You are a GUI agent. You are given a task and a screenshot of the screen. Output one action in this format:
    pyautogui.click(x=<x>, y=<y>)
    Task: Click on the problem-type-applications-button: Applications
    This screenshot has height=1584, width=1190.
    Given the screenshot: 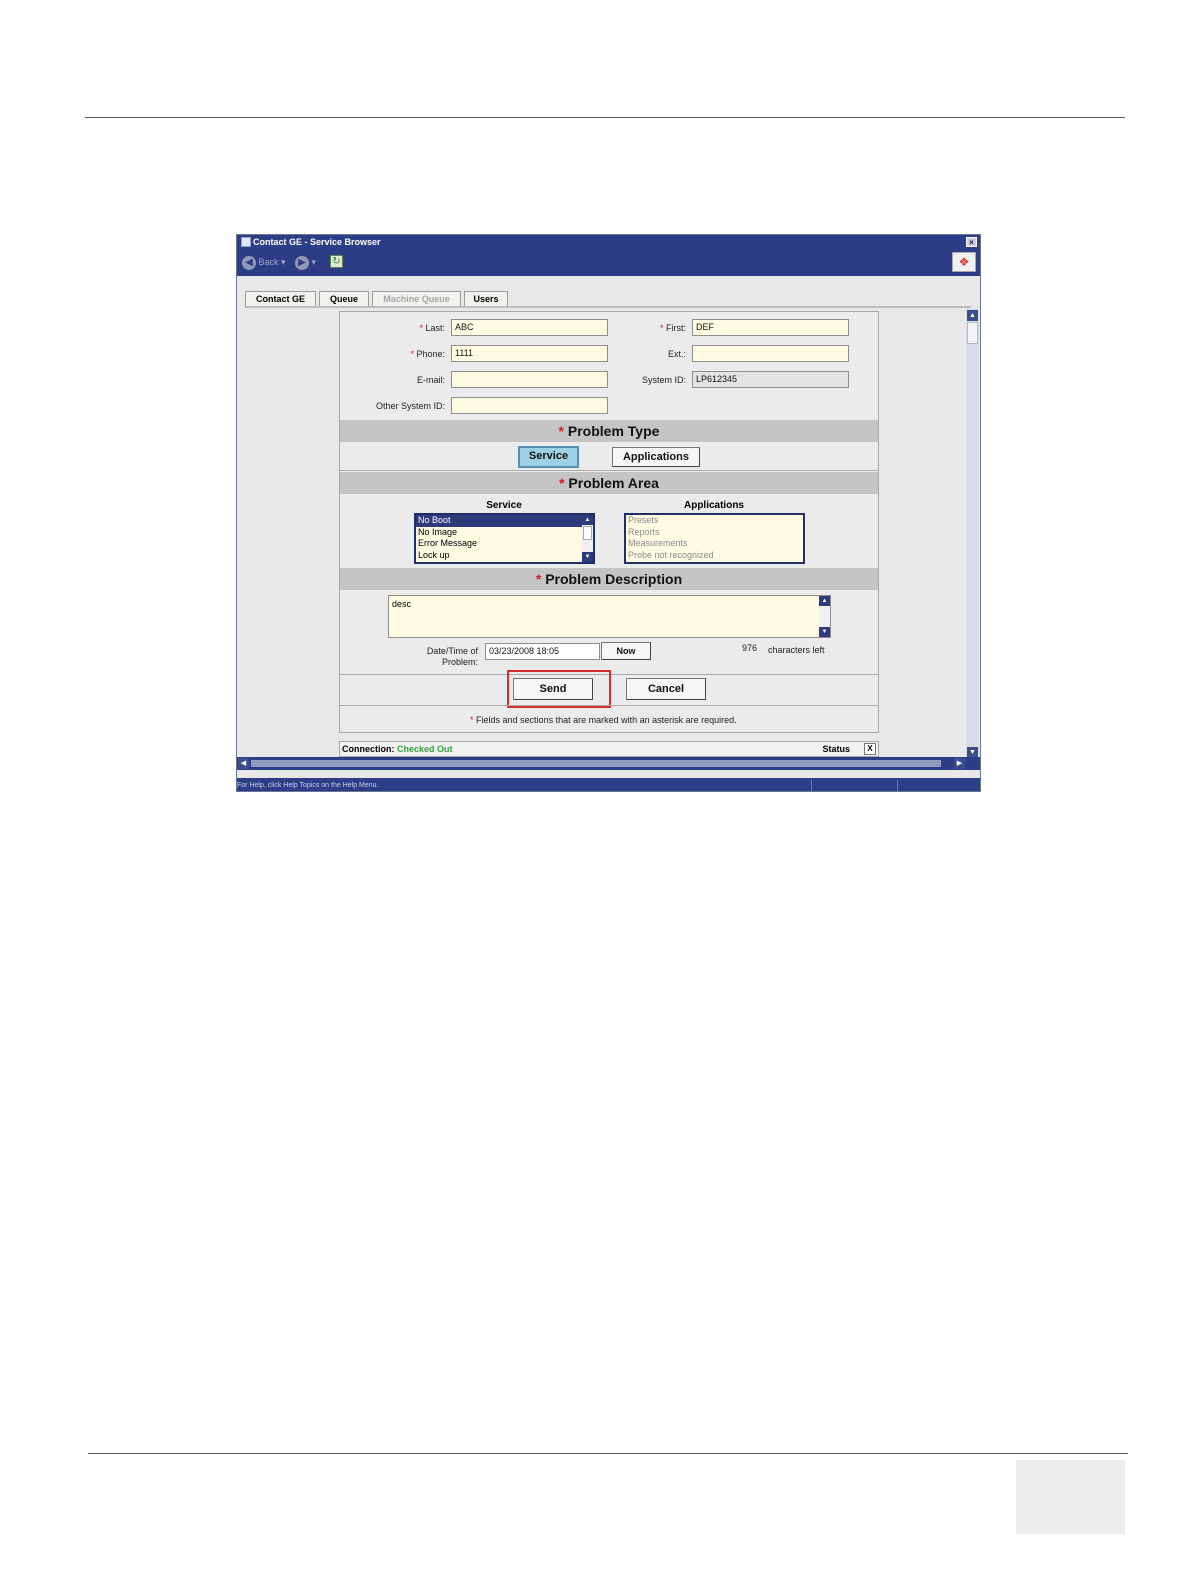 What is the action you would take?
    pyautogui.click(x=656, y=457)
    